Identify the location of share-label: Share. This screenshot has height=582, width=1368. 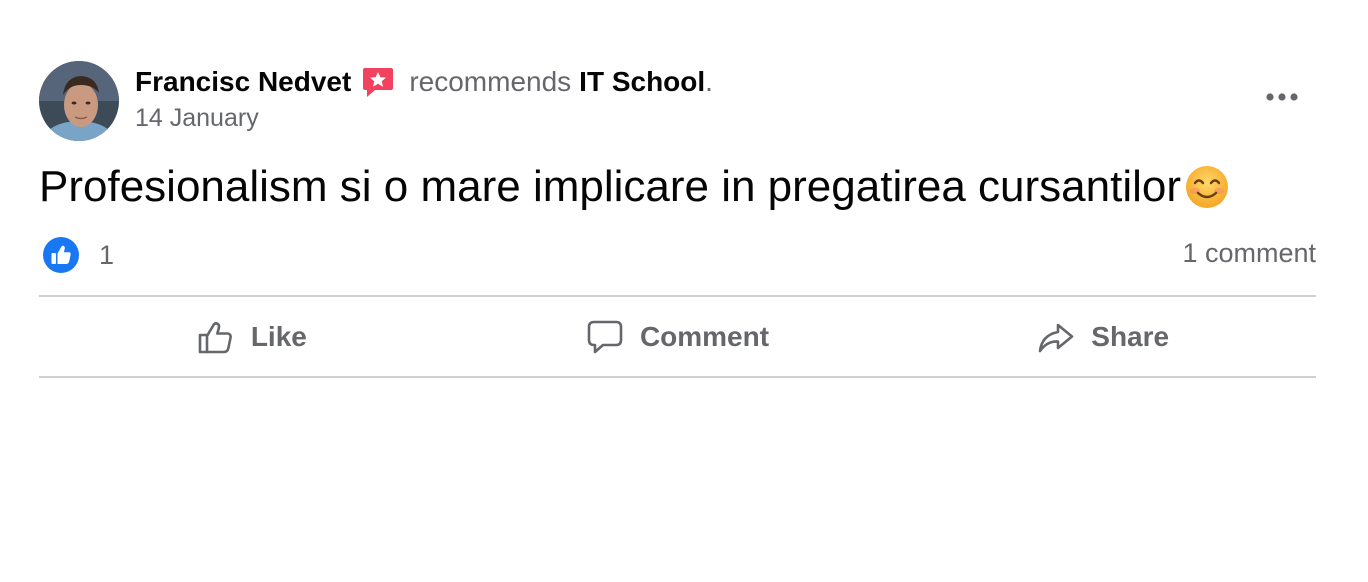
(1130, 336).